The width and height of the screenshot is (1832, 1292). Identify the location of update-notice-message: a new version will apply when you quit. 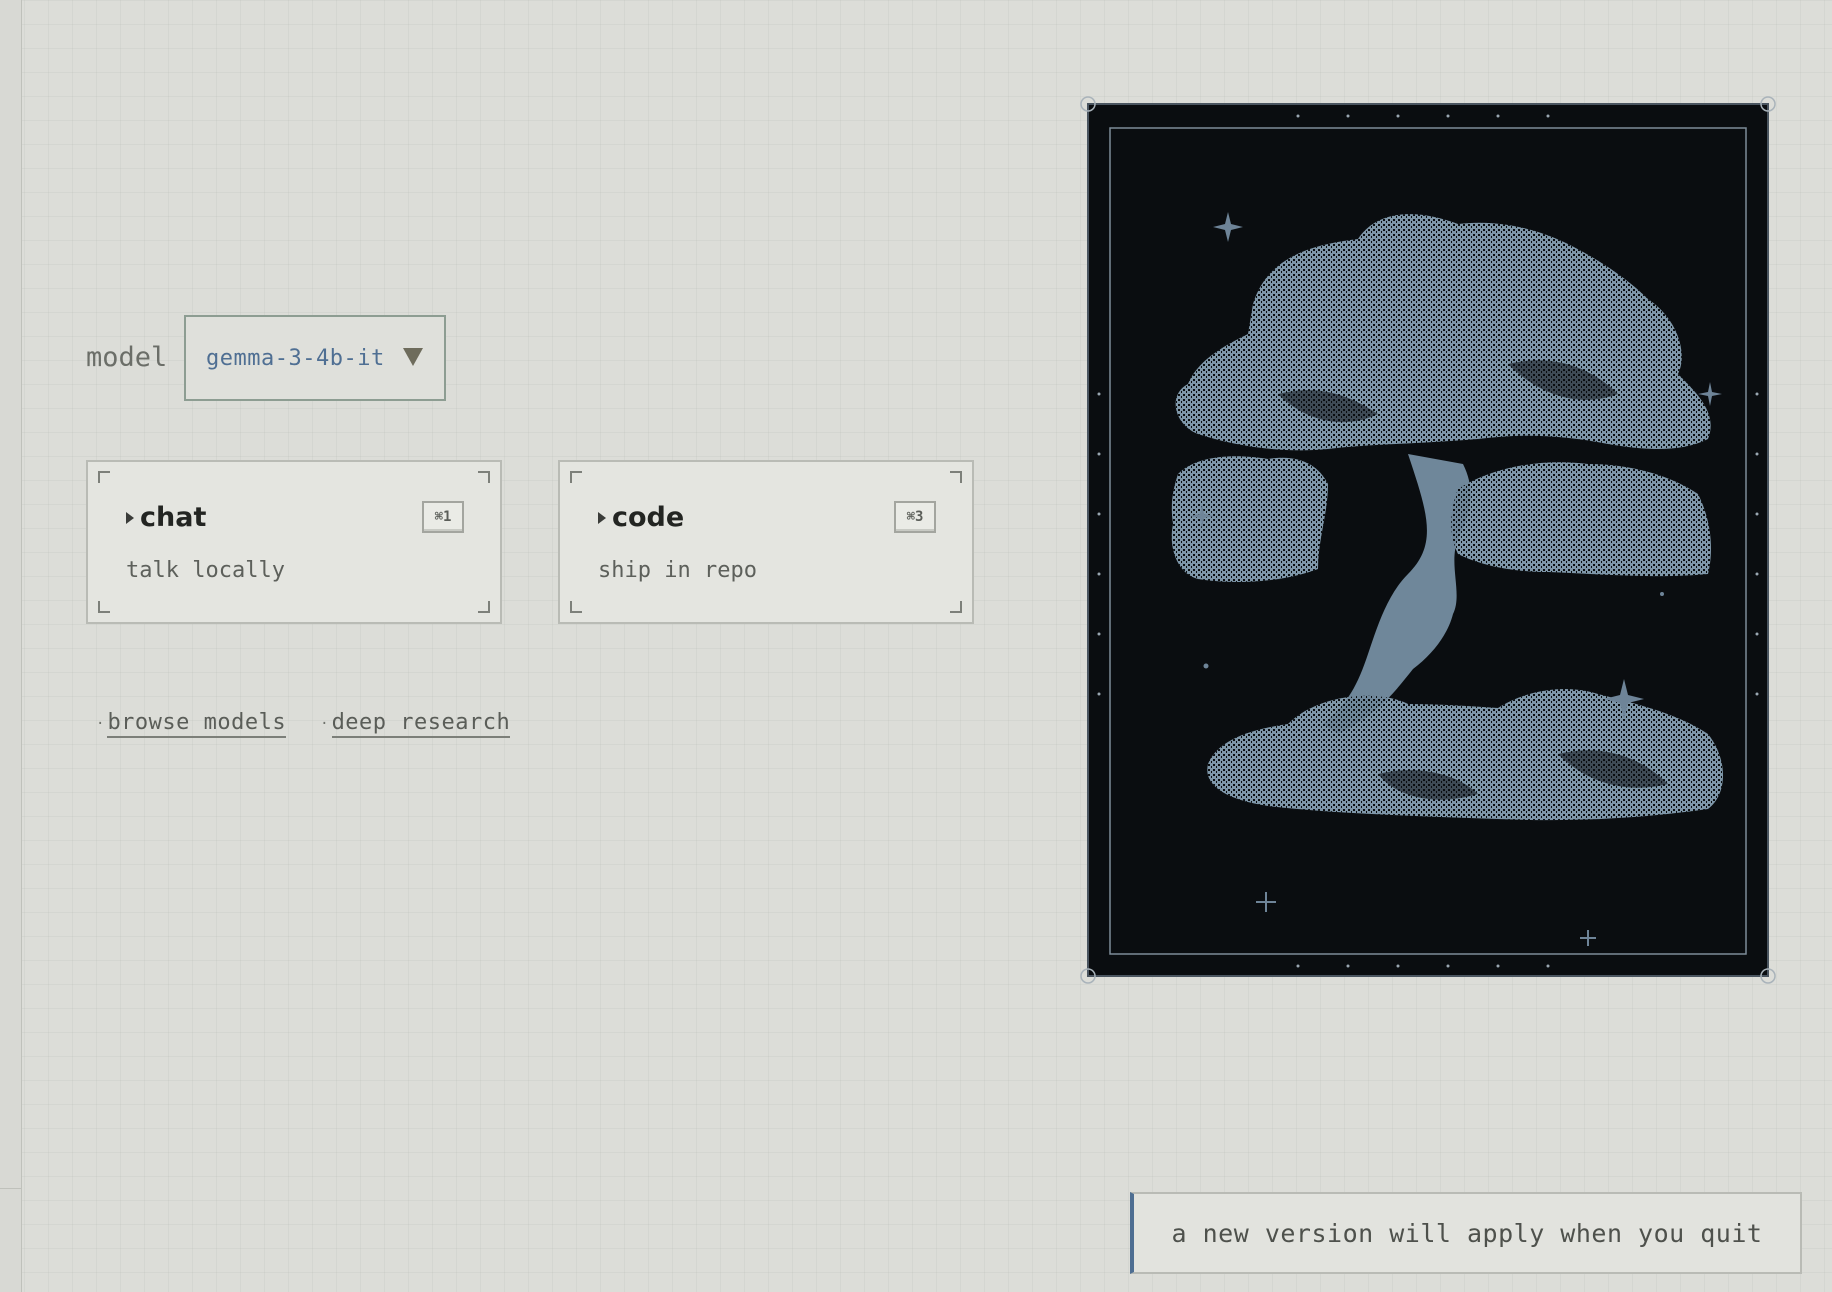
(1467, 1233).